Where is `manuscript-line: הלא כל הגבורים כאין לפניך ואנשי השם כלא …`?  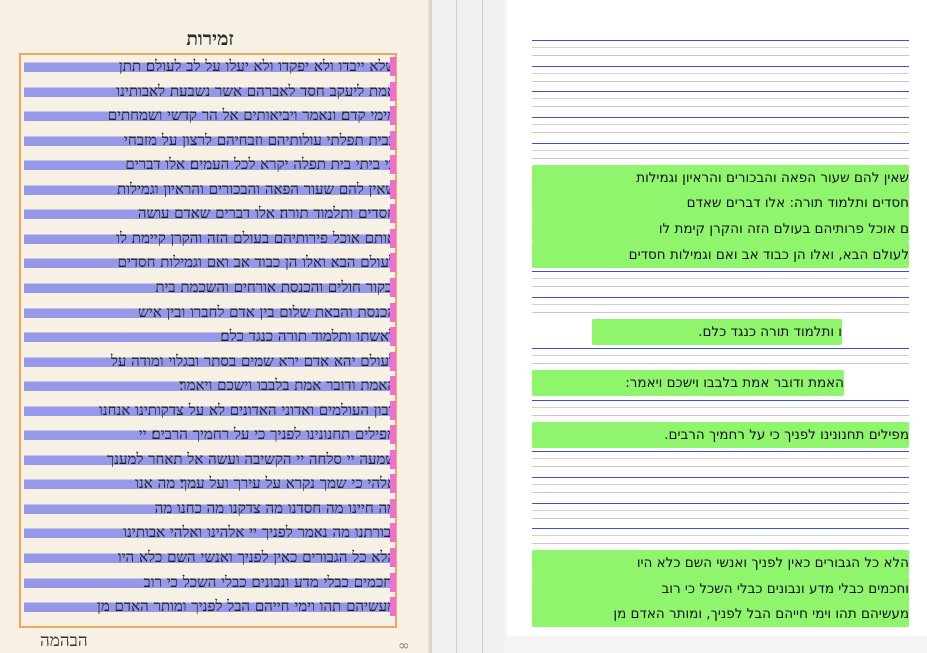 manuscript-line: הלא כל הגבורים כאין לפניך ואנשי השם כלא … is located at coordinates (210, 557).